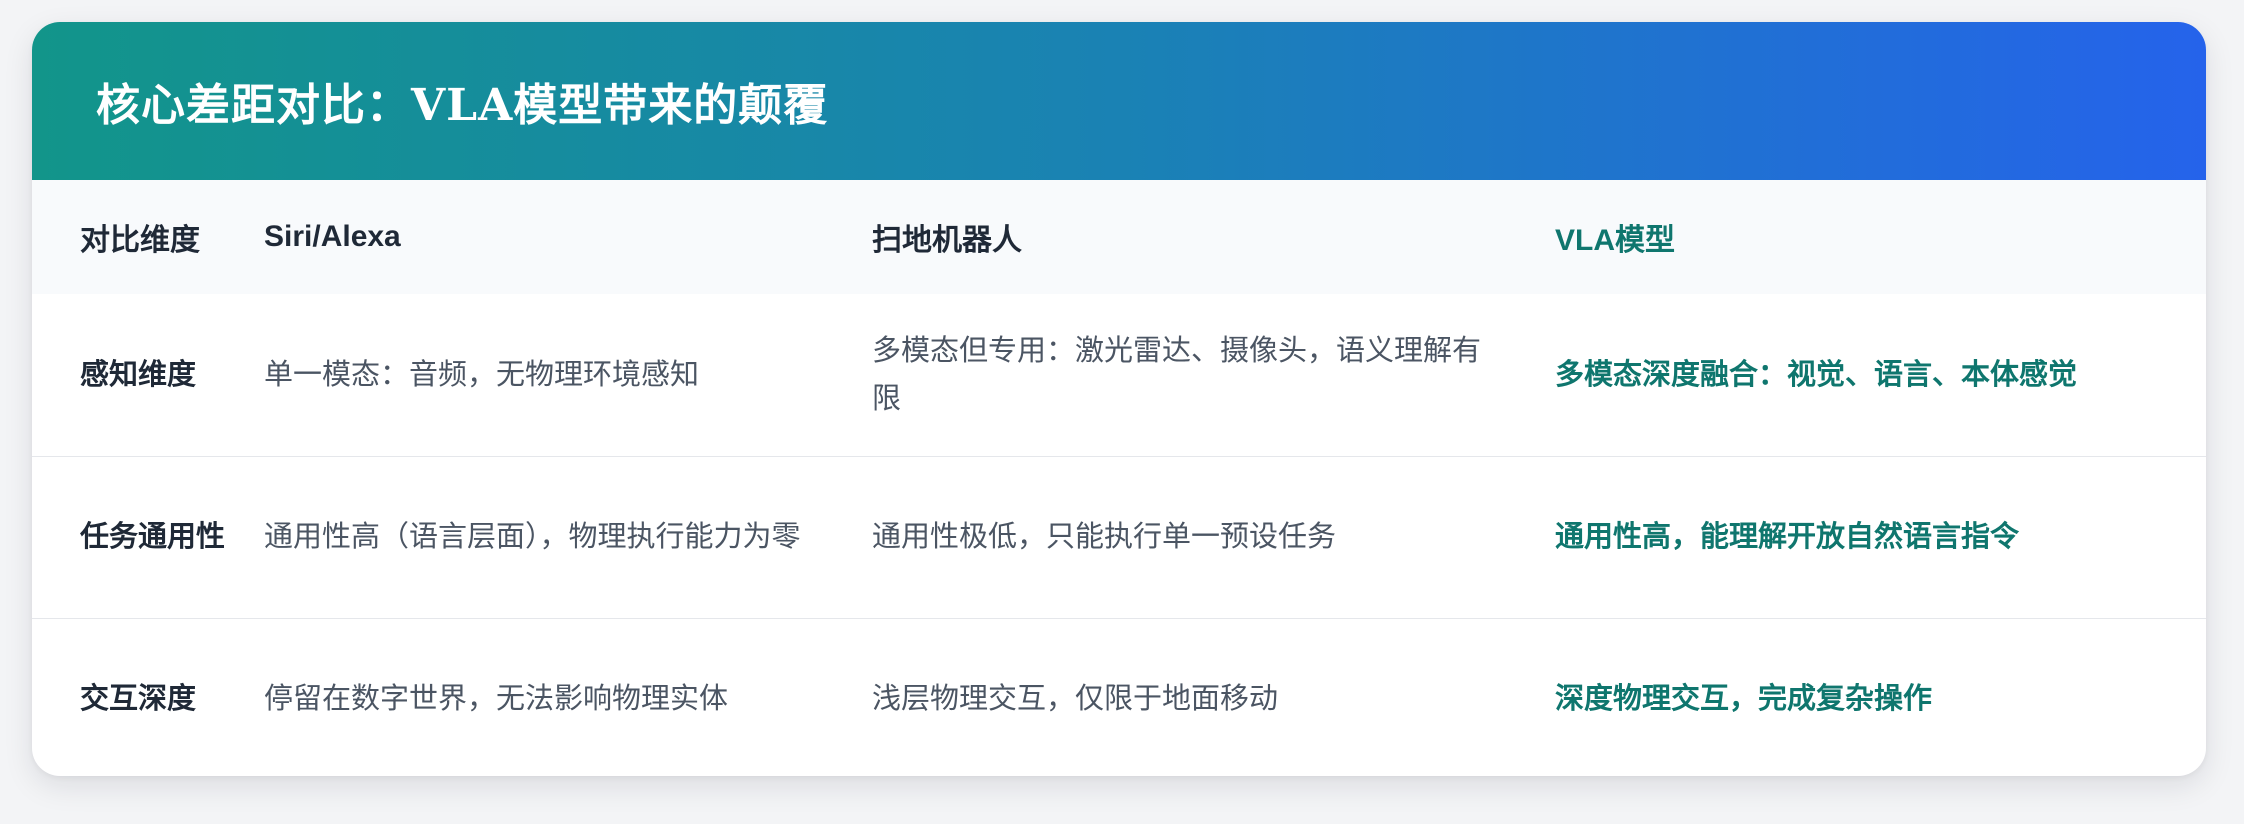 The width and height of the screenshot is (2244, 824). What do you see at coordinates (138, 699) in the screenshot?
I see `row-dimension-cell: 交互深度` at bounding box center [138, 699].